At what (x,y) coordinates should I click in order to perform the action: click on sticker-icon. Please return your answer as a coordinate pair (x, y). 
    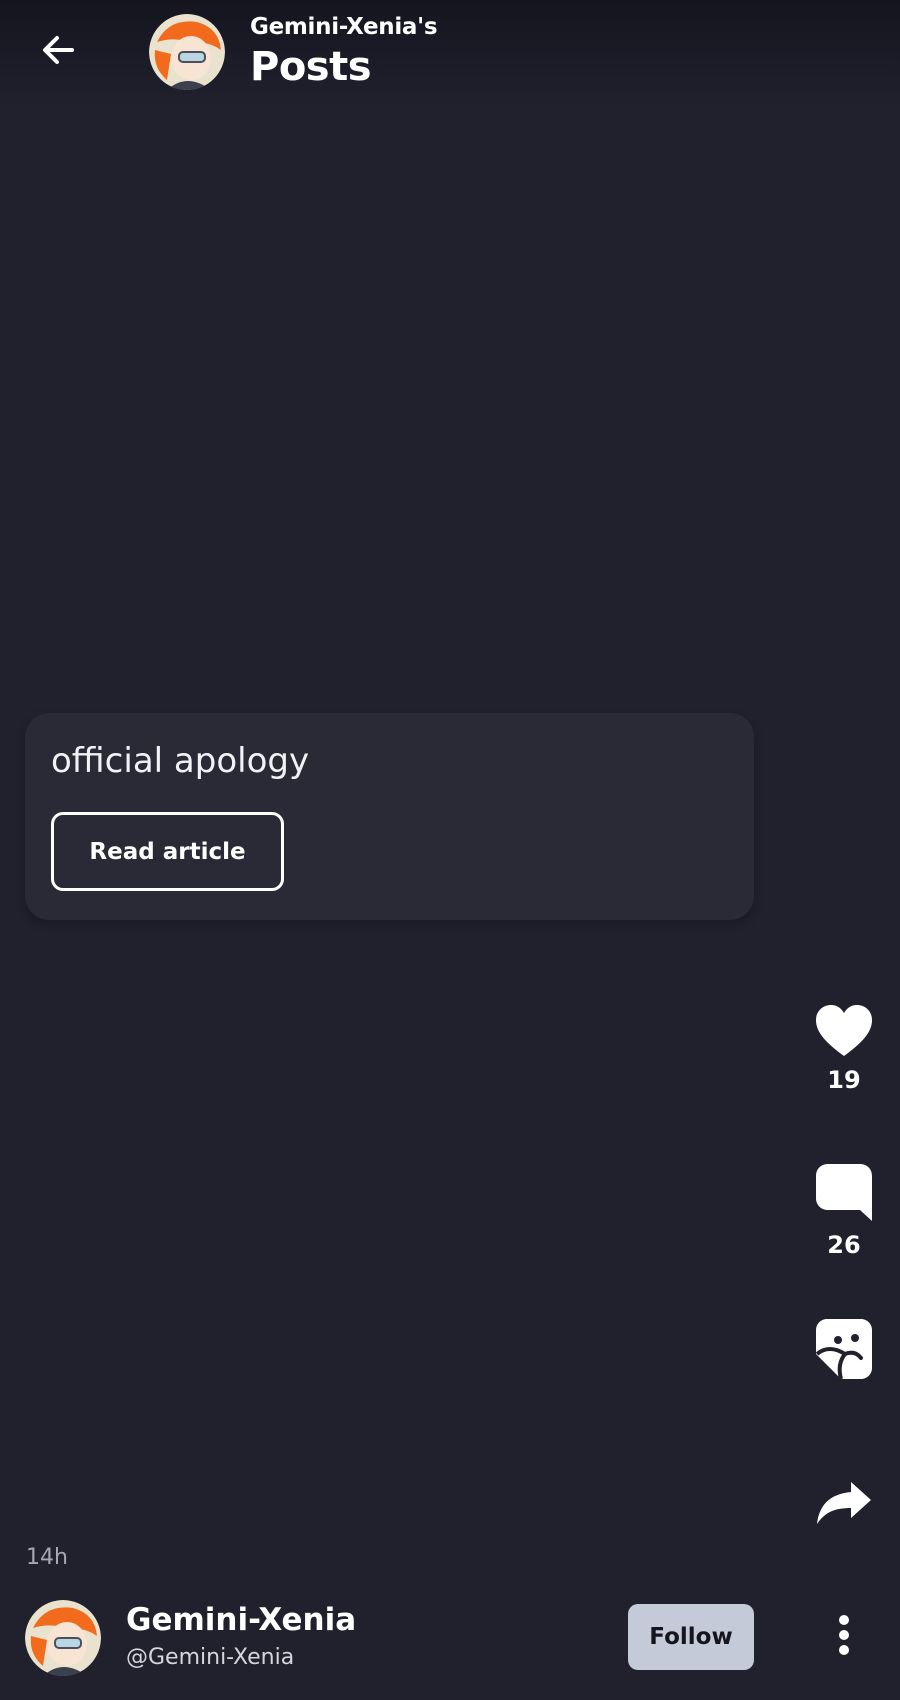
    Looking at the image, I should click on (843, 1349).